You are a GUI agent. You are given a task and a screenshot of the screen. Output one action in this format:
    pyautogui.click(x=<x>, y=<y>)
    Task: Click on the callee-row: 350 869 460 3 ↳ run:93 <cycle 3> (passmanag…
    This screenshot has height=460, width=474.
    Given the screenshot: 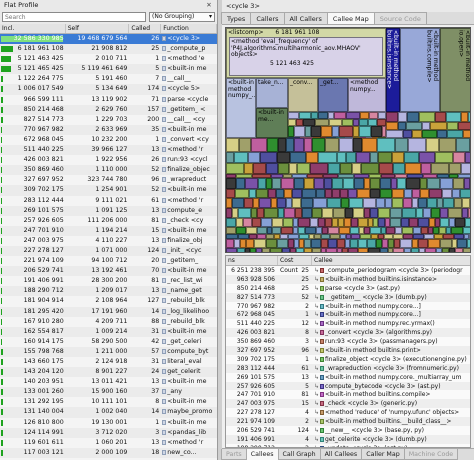 What is the action you would take?
    pyautogui.click(x=348, y=341)
    